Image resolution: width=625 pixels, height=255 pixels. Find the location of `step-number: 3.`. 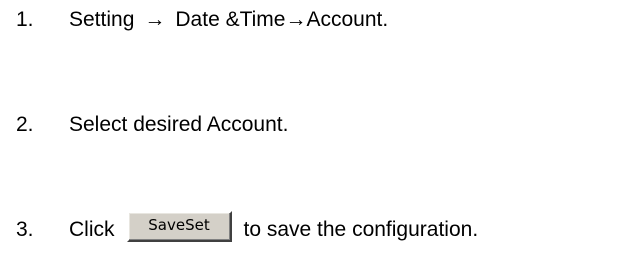

step-number: 3. is located at coordinates (25, 229).